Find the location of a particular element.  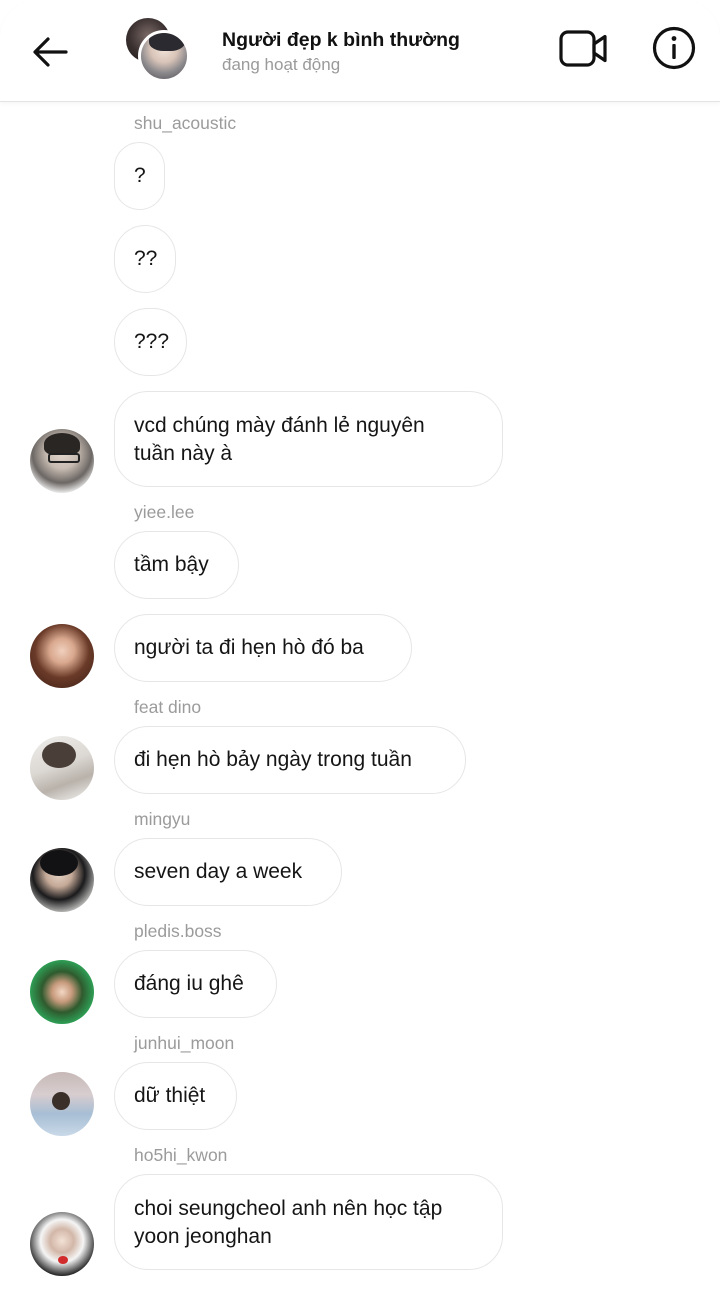

message-text: ??? is located at coordinates (152, 341).